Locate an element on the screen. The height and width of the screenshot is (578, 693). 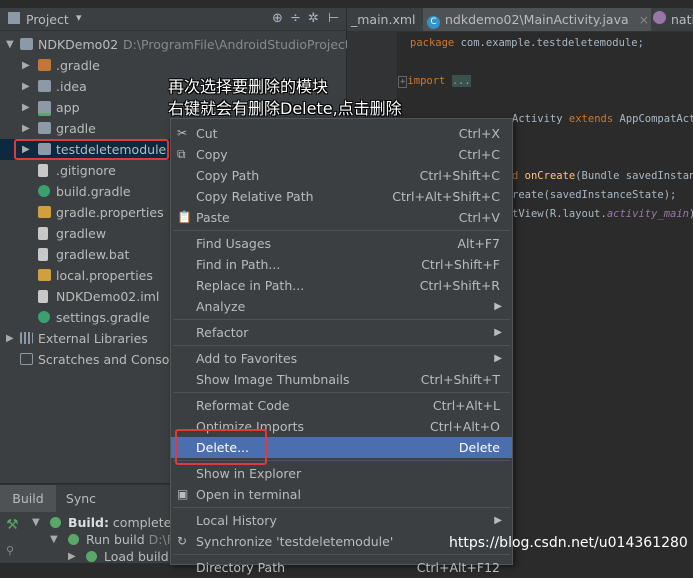
tree-item-label: .gitignore is located at coordinates (86, 170).